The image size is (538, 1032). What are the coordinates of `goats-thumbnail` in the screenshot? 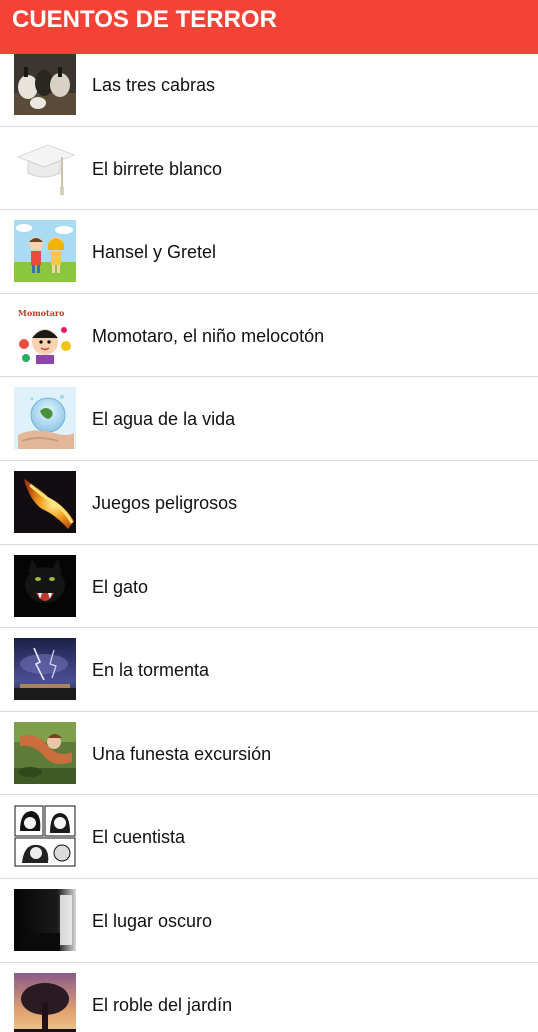 It's located at (45, 84).